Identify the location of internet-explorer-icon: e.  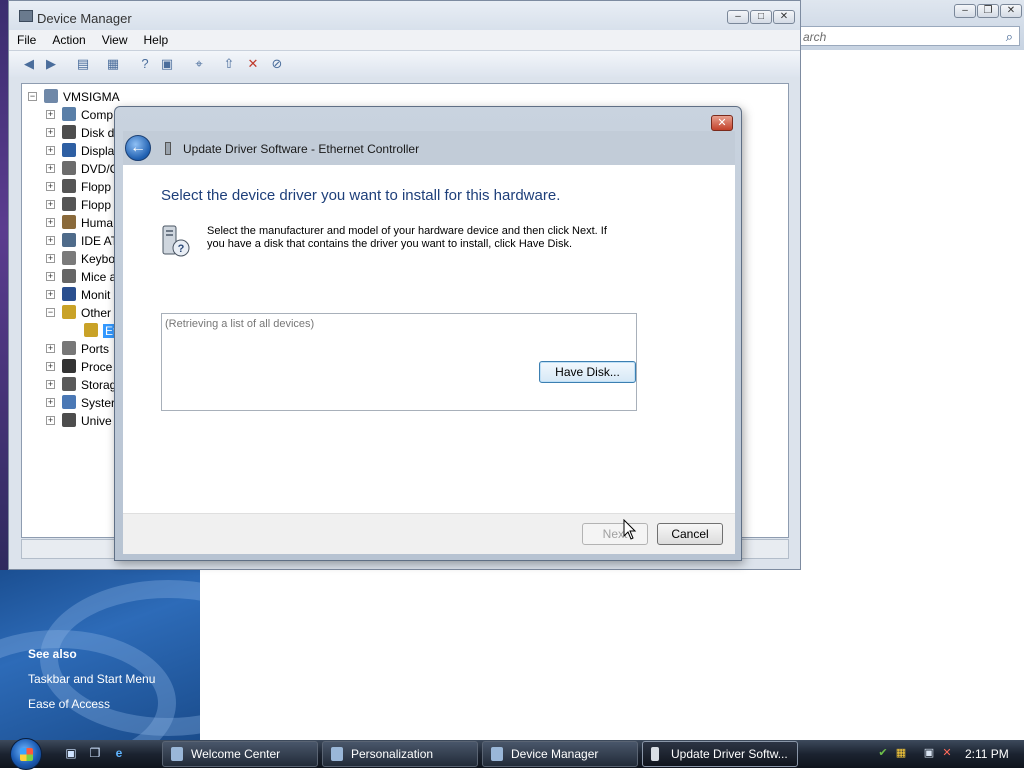
(119, 753).